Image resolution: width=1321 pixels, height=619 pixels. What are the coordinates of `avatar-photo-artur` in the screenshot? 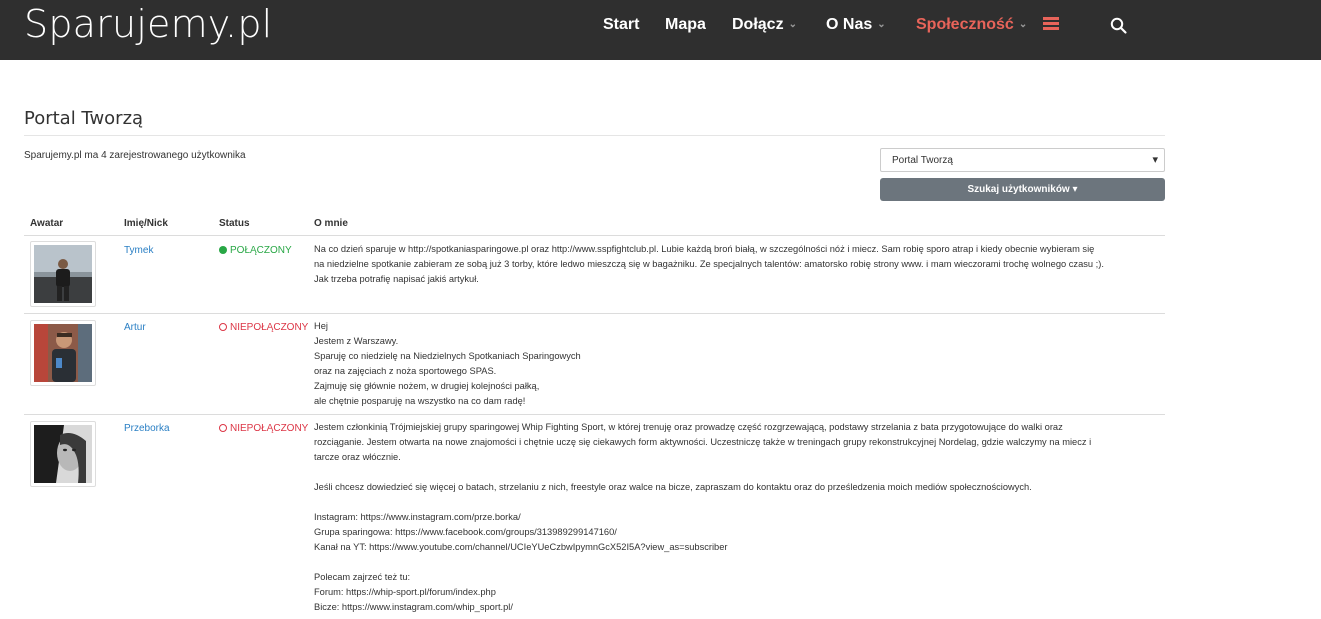 It's located at (63, 353).